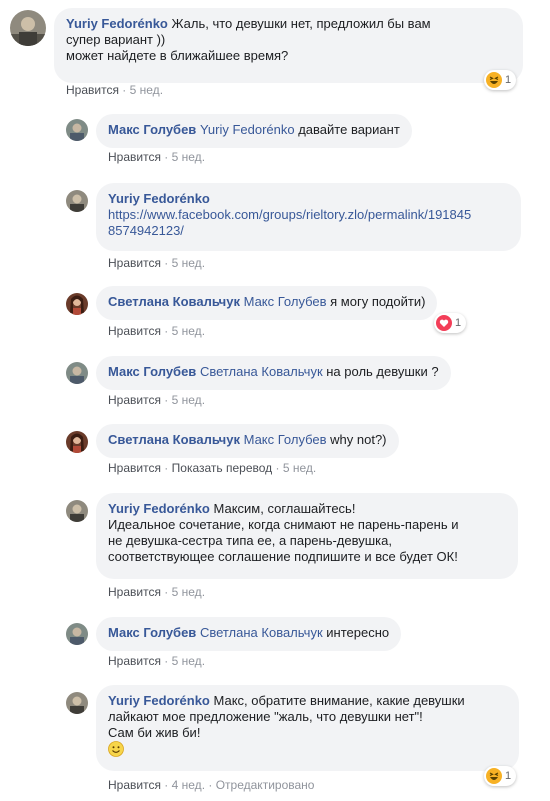 The width and height of the screenshot is (550, 801). Describe the element at coordinates (380, 371) in the screenshot. I see `comment-text: на роль девушки ?` at that location.